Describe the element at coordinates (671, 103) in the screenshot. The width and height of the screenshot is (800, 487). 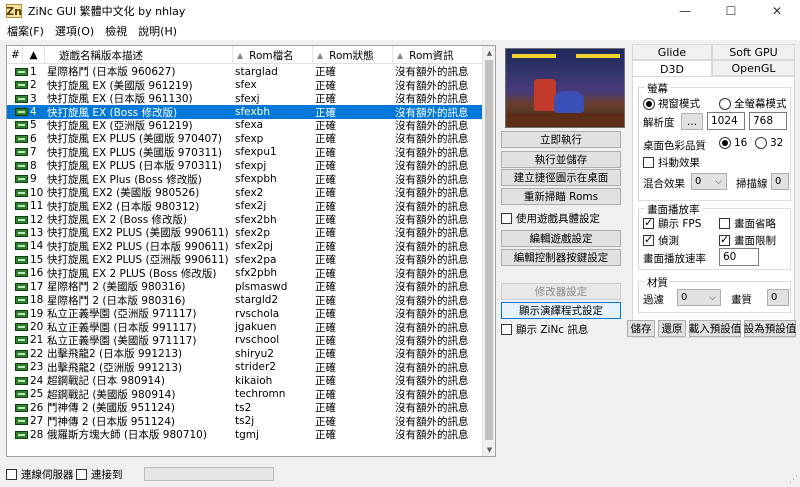
I see `windowed-radio: 視窗模式` at that location.